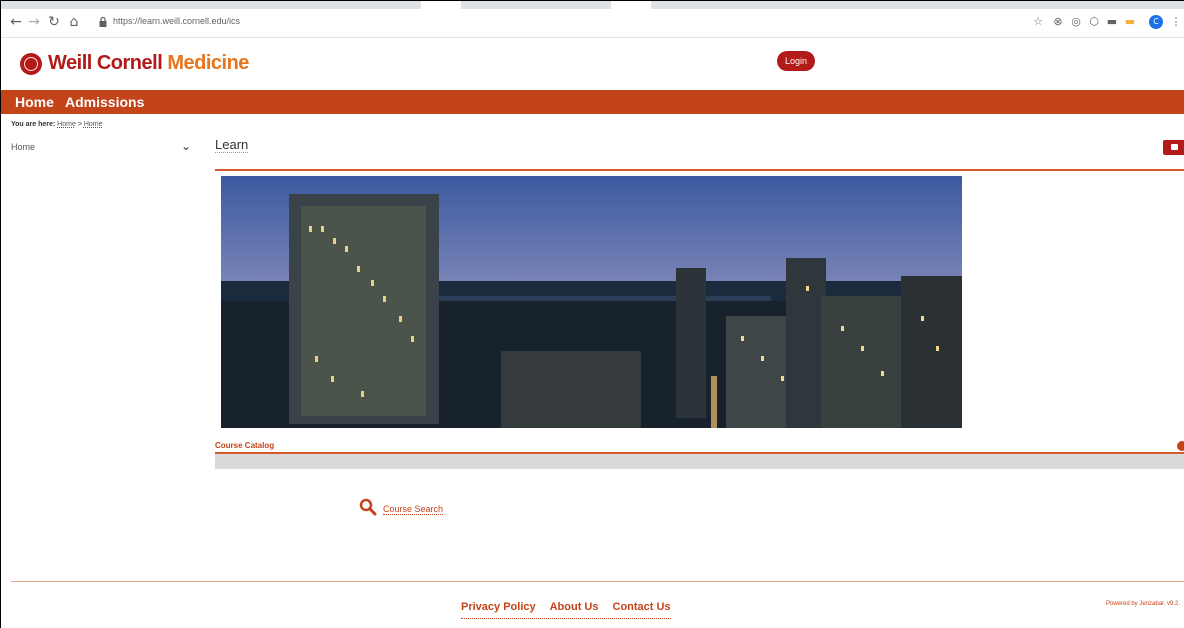 The height and width of the screenshot is (628, 1184). What do you see at coordinates (1143, 604) in the screenshot?
I see `powered-by-text: Powered by Jenzabar. v9.2.` at bounding box center [1143, 604].